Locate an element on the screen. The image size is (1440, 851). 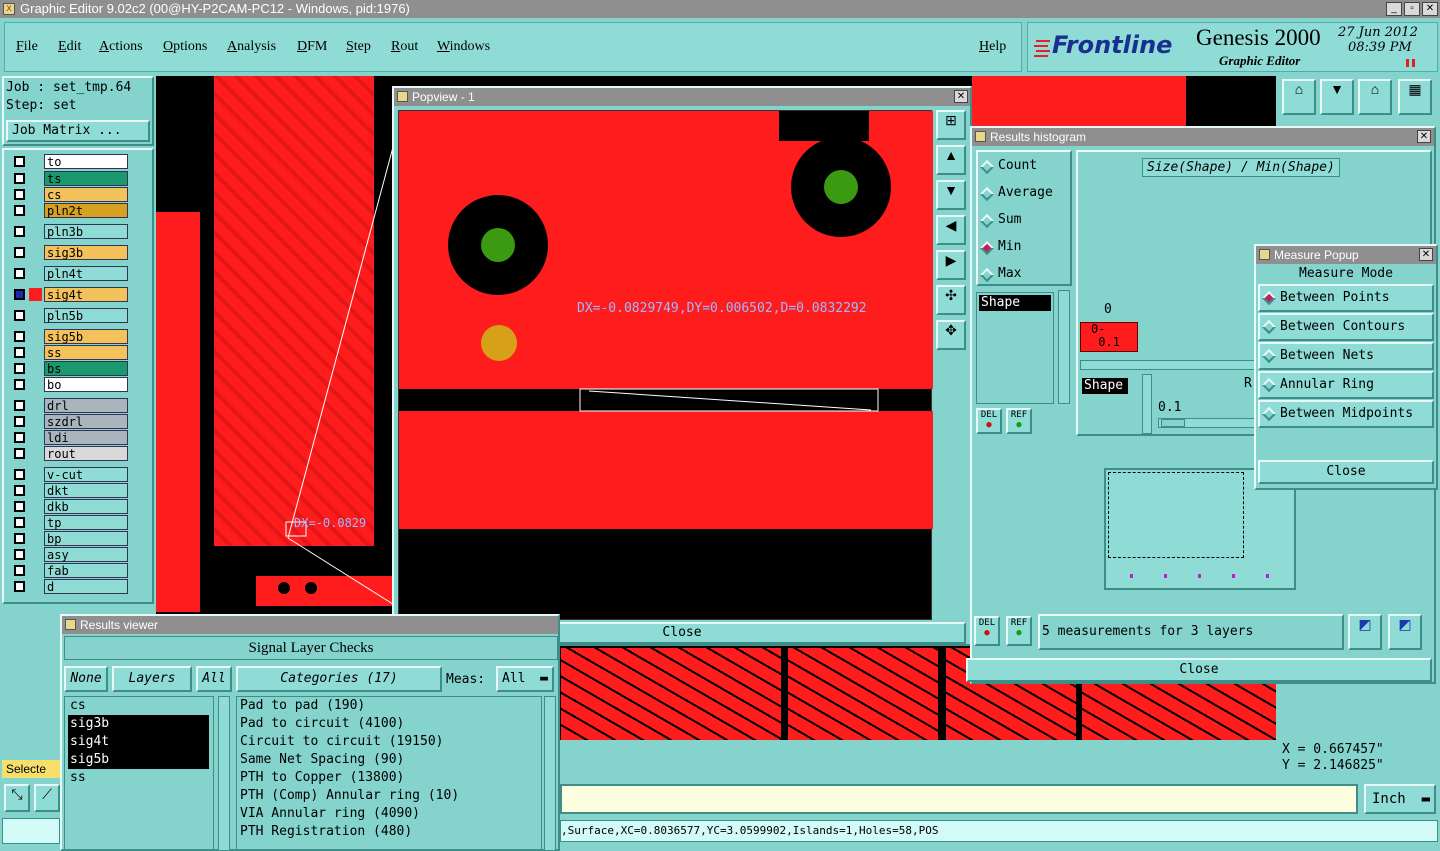
menu-analysis: Analysis is located at coordinates (251, 47).